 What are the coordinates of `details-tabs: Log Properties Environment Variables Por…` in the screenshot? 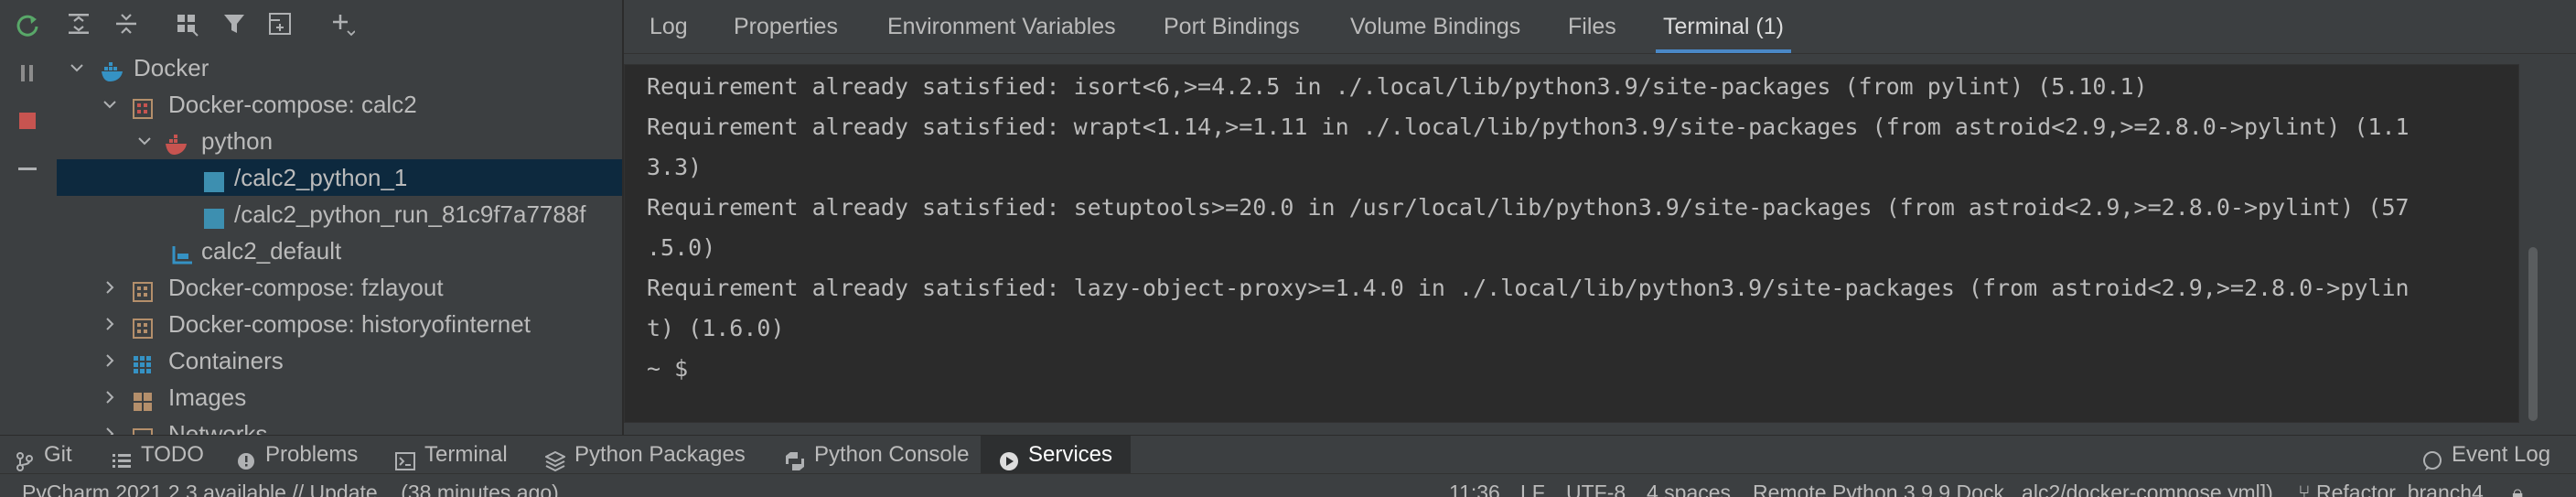 It's located at (1600, 27).